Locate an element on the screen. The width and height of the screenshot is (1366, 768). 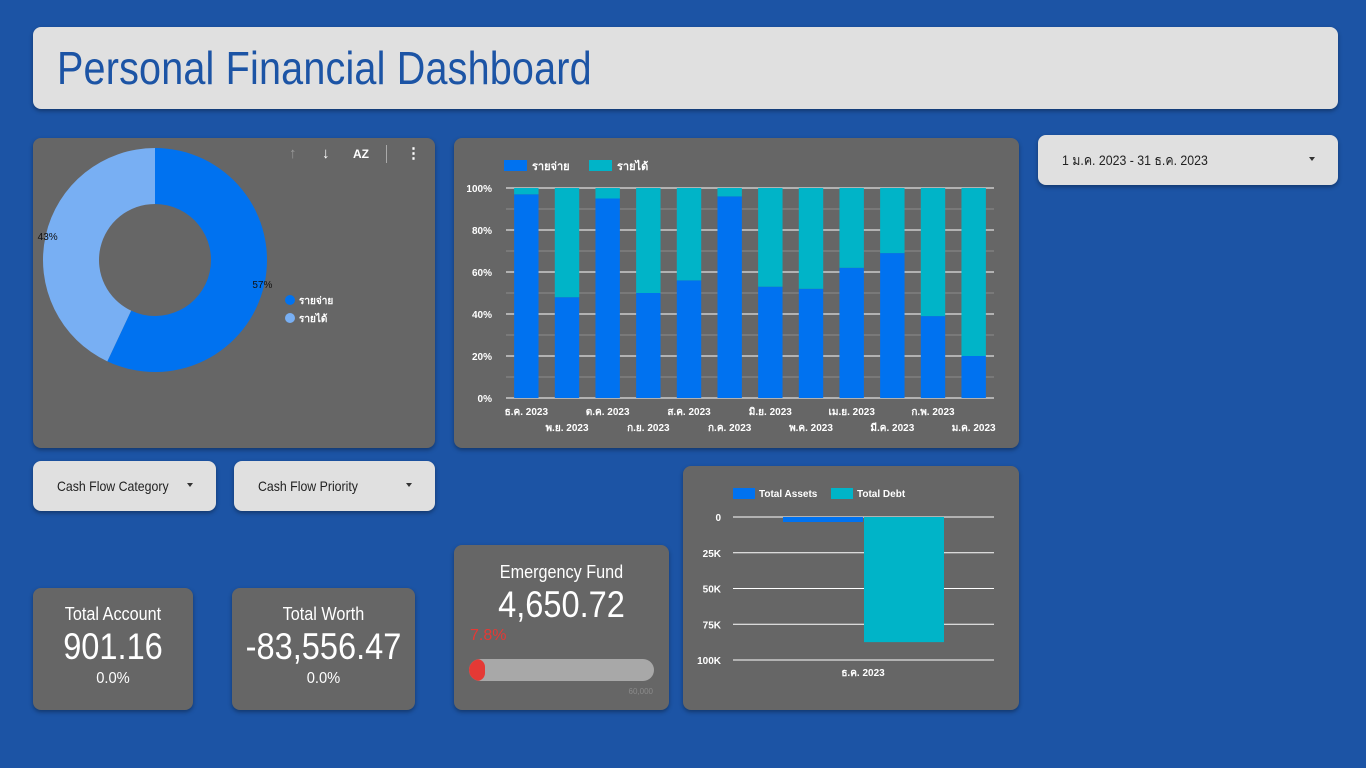
y-tick-label: 100K is located at coordinates (709, 661).